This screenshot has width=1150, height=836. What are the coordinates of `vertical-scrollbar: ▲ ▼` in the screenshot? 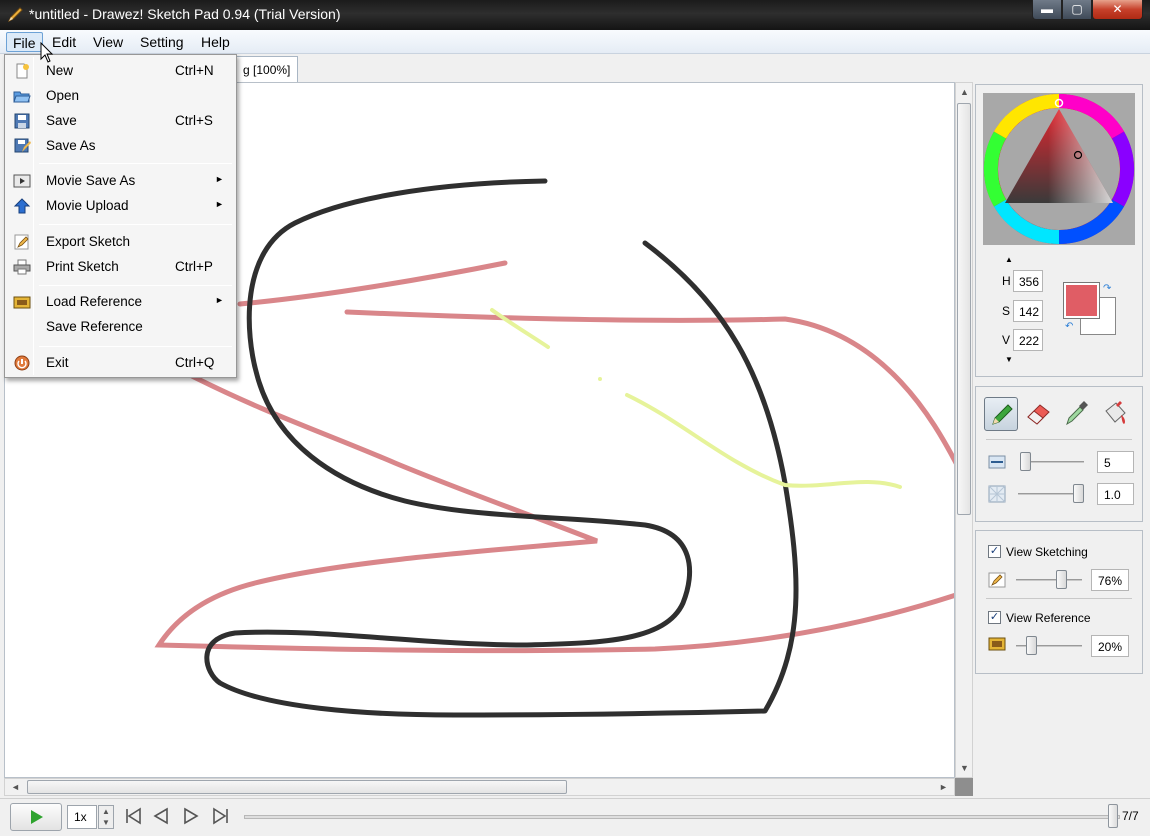 It's located at (964, 430).